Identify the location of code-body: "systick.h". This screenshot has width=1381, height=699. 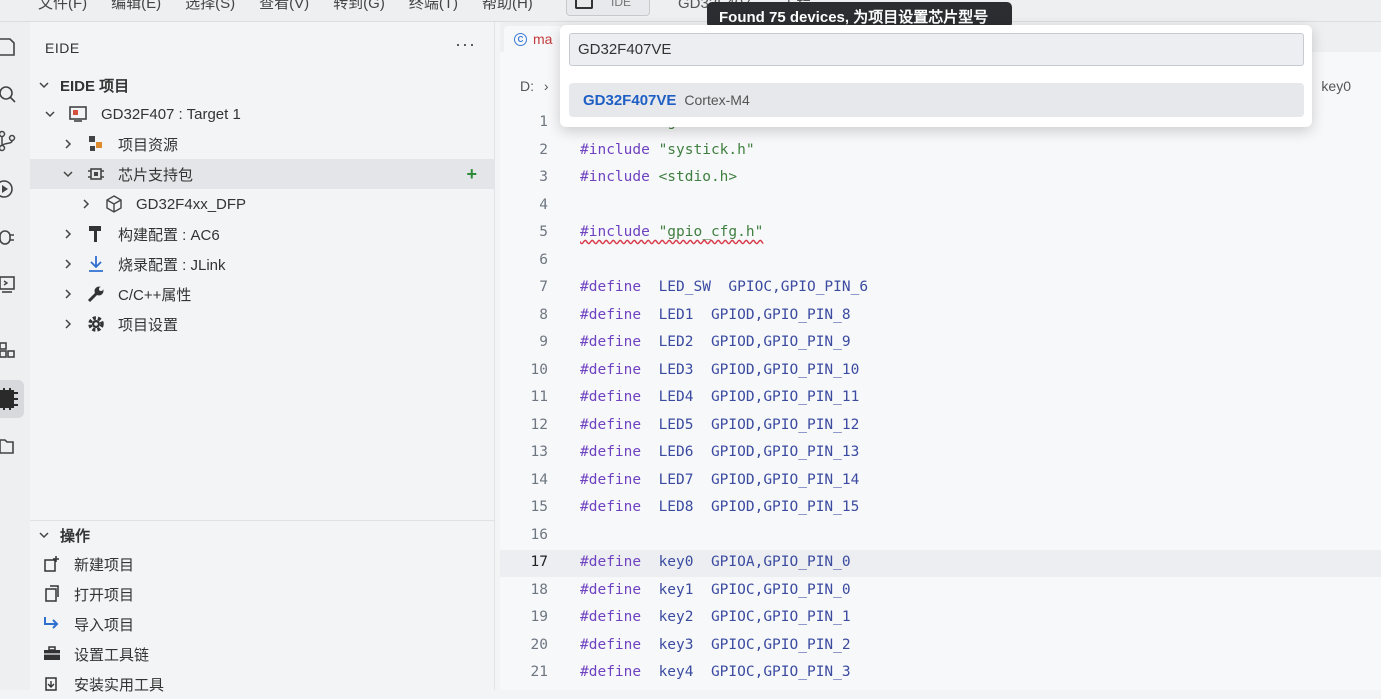
(702, 149).